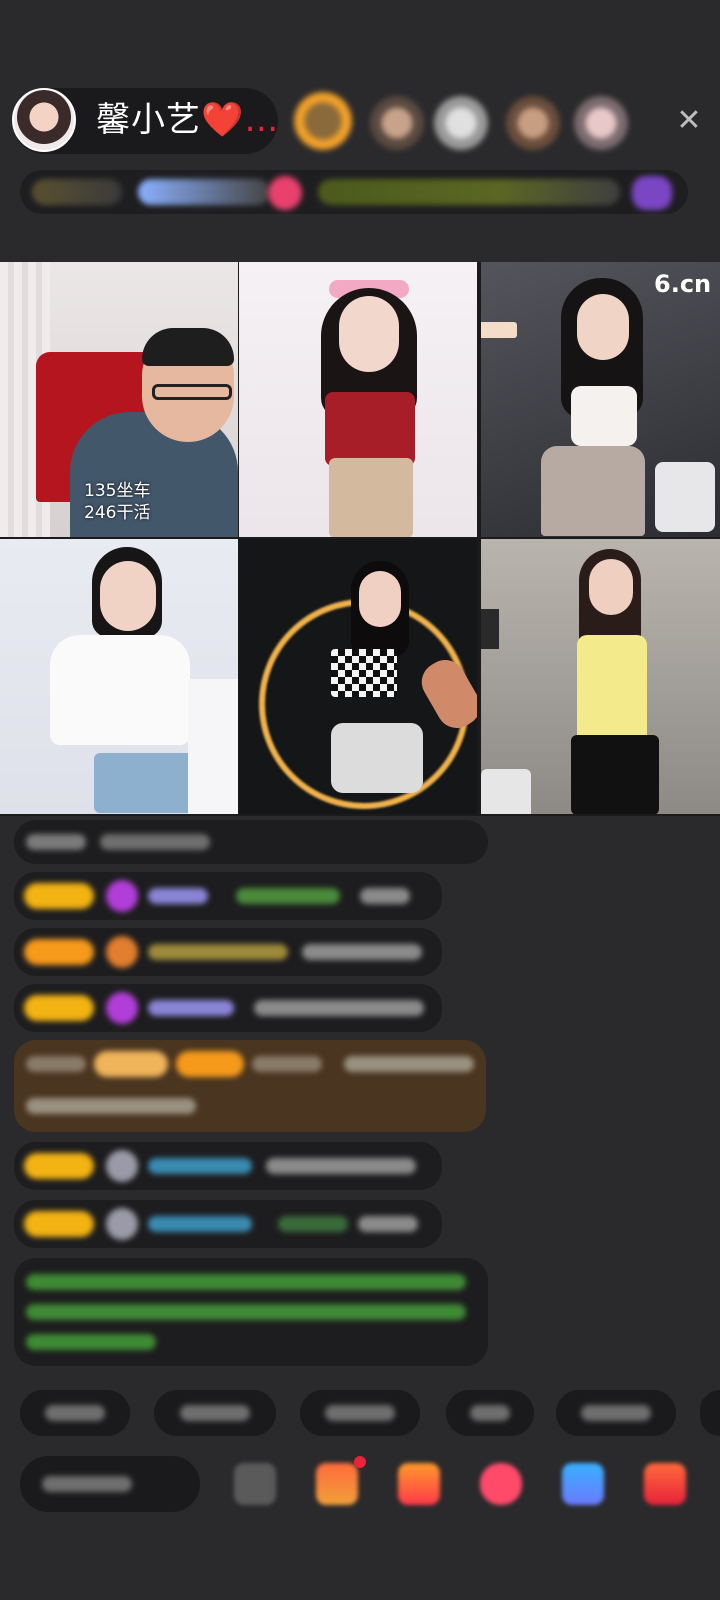 The height and width of the screenshot is (1600, 720). What do you see at coordinates (285, 193) in the screenshot?
I see `rank-icon` at bounding box center [285, 193].